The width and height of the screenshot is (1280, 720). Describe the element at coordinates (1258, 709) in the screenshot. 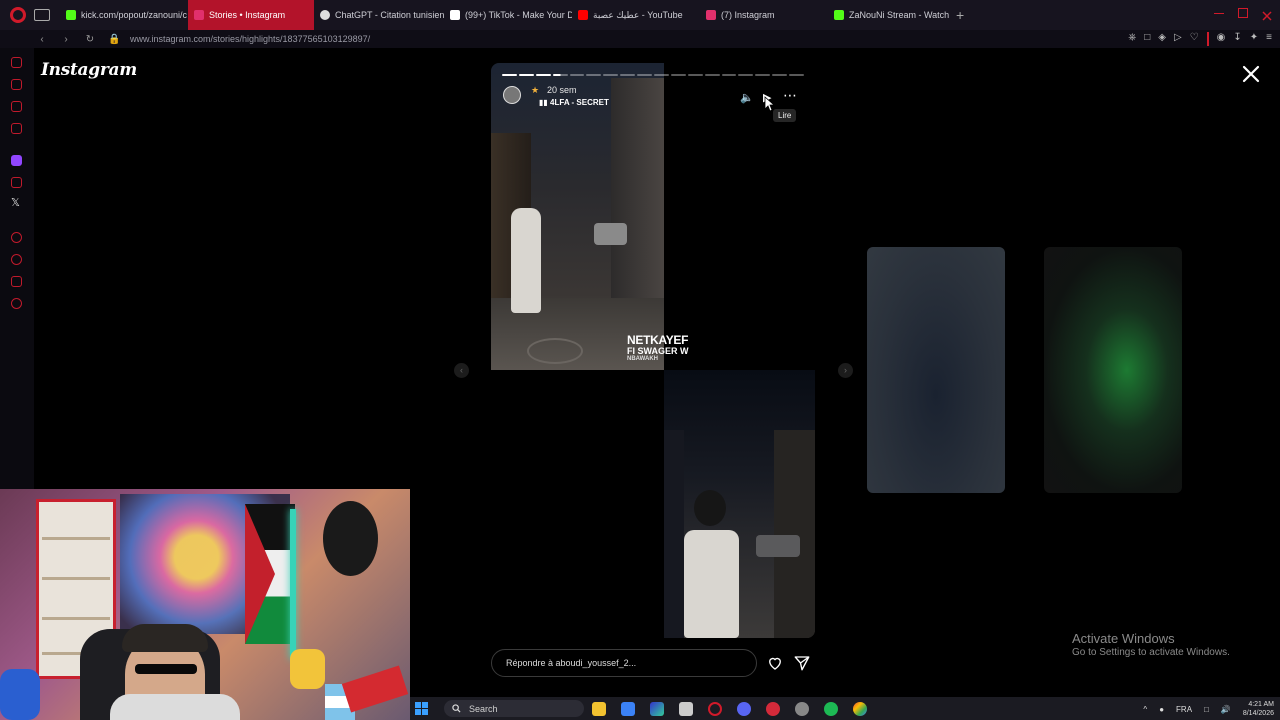

I see `taskbar-clock: 4:21 AM 8/14/2026` at that location.